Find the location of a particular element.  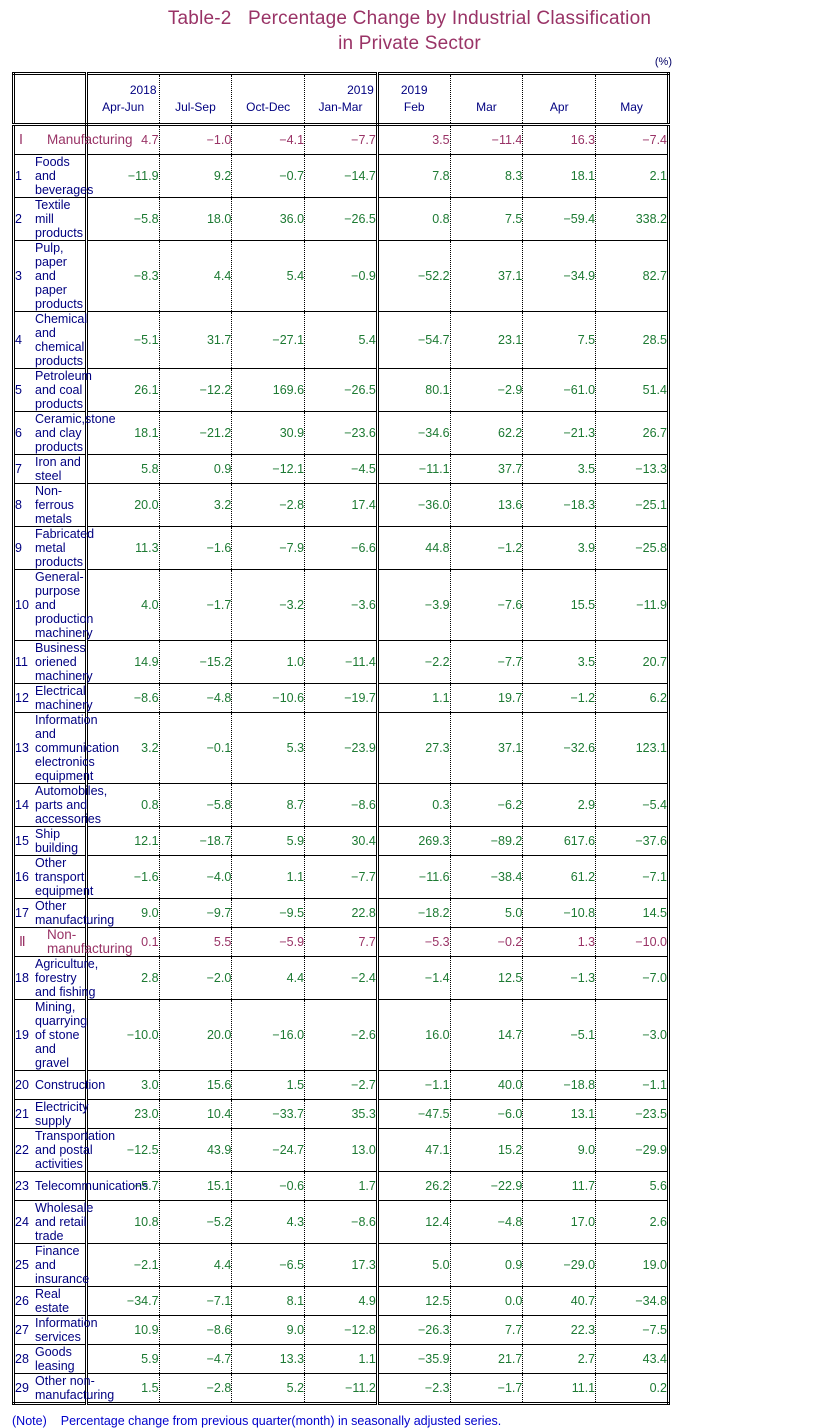

row-label-cell: 19 Mining, quarrying of stone and gravel is located at coordinates (50, 1035).